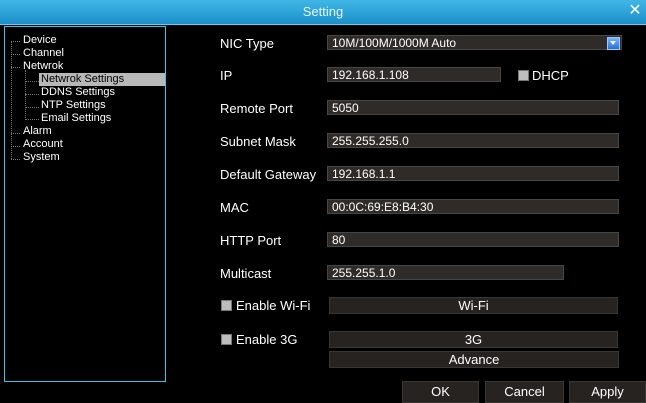 The width and height of the screenshot is (646, 403). Describe the element at coordinates (41, 157) in the screenshot. I see `tree-item-system: System` at that location.